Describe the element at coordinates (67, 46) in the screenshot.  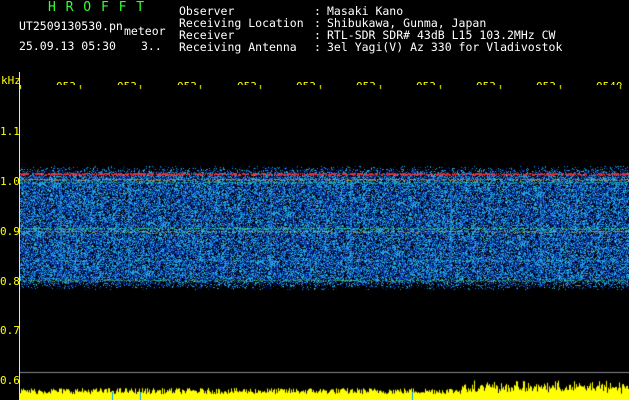
I see `timestamp-label: 25.09.13 05:30` at that location.